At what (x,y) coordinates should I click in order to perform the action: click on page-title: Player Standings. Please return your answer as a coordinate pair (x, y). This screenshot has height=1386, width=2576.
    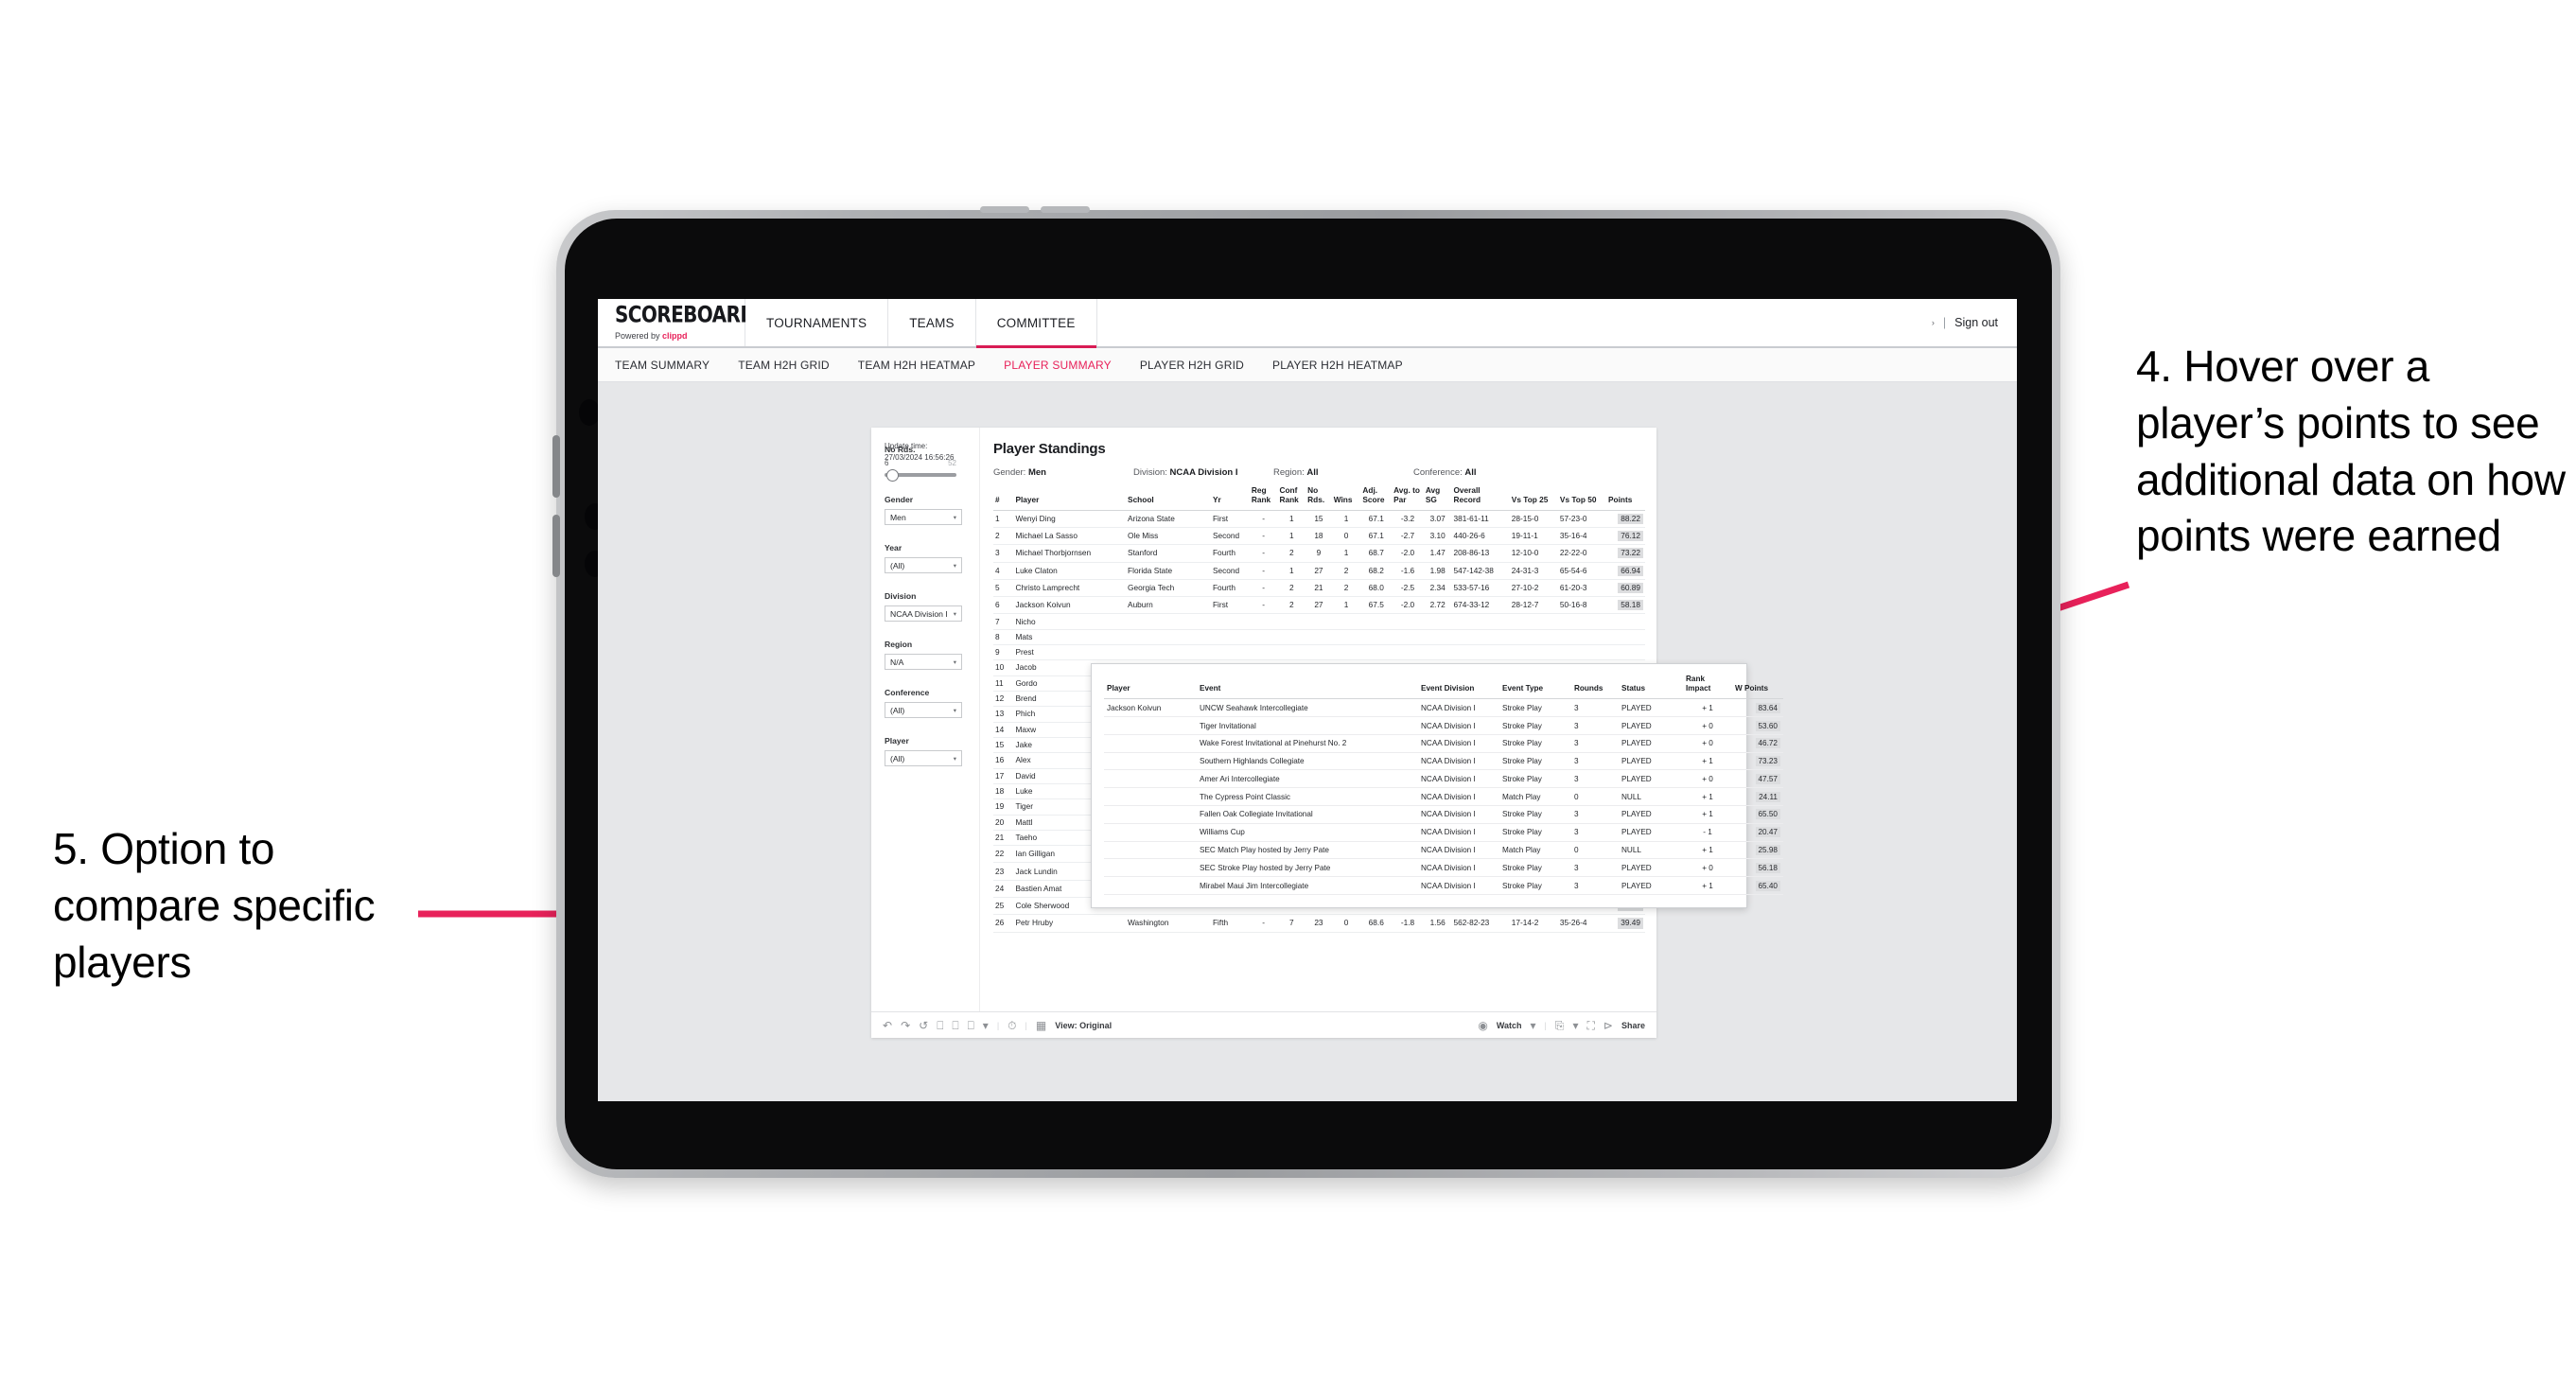
    Looking at the image, I should click on (1049, 449).